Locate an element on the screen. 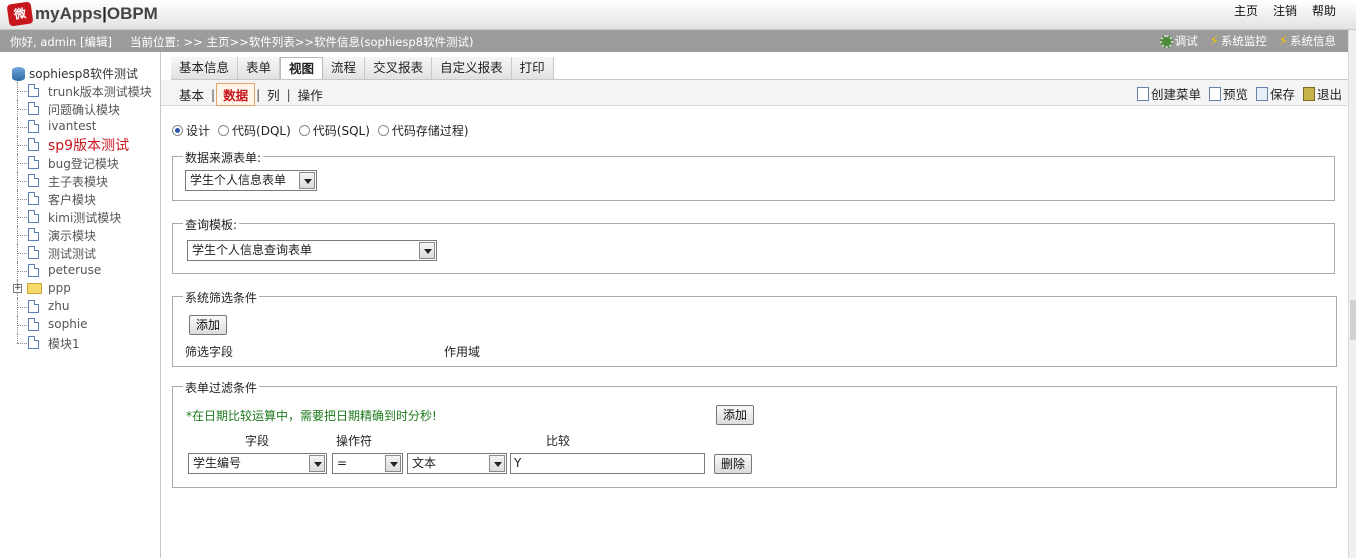  radio-label: 代码存储过程) is located at coordinates (430, 131).